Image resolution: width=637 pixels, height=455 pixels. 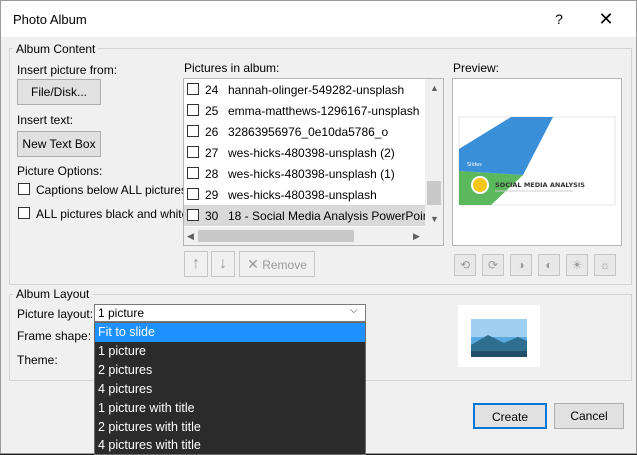 What do you see at coordinates (212, 216) in the screenshot?
I see `picture-number: 30` at bounding box center [212, 216].